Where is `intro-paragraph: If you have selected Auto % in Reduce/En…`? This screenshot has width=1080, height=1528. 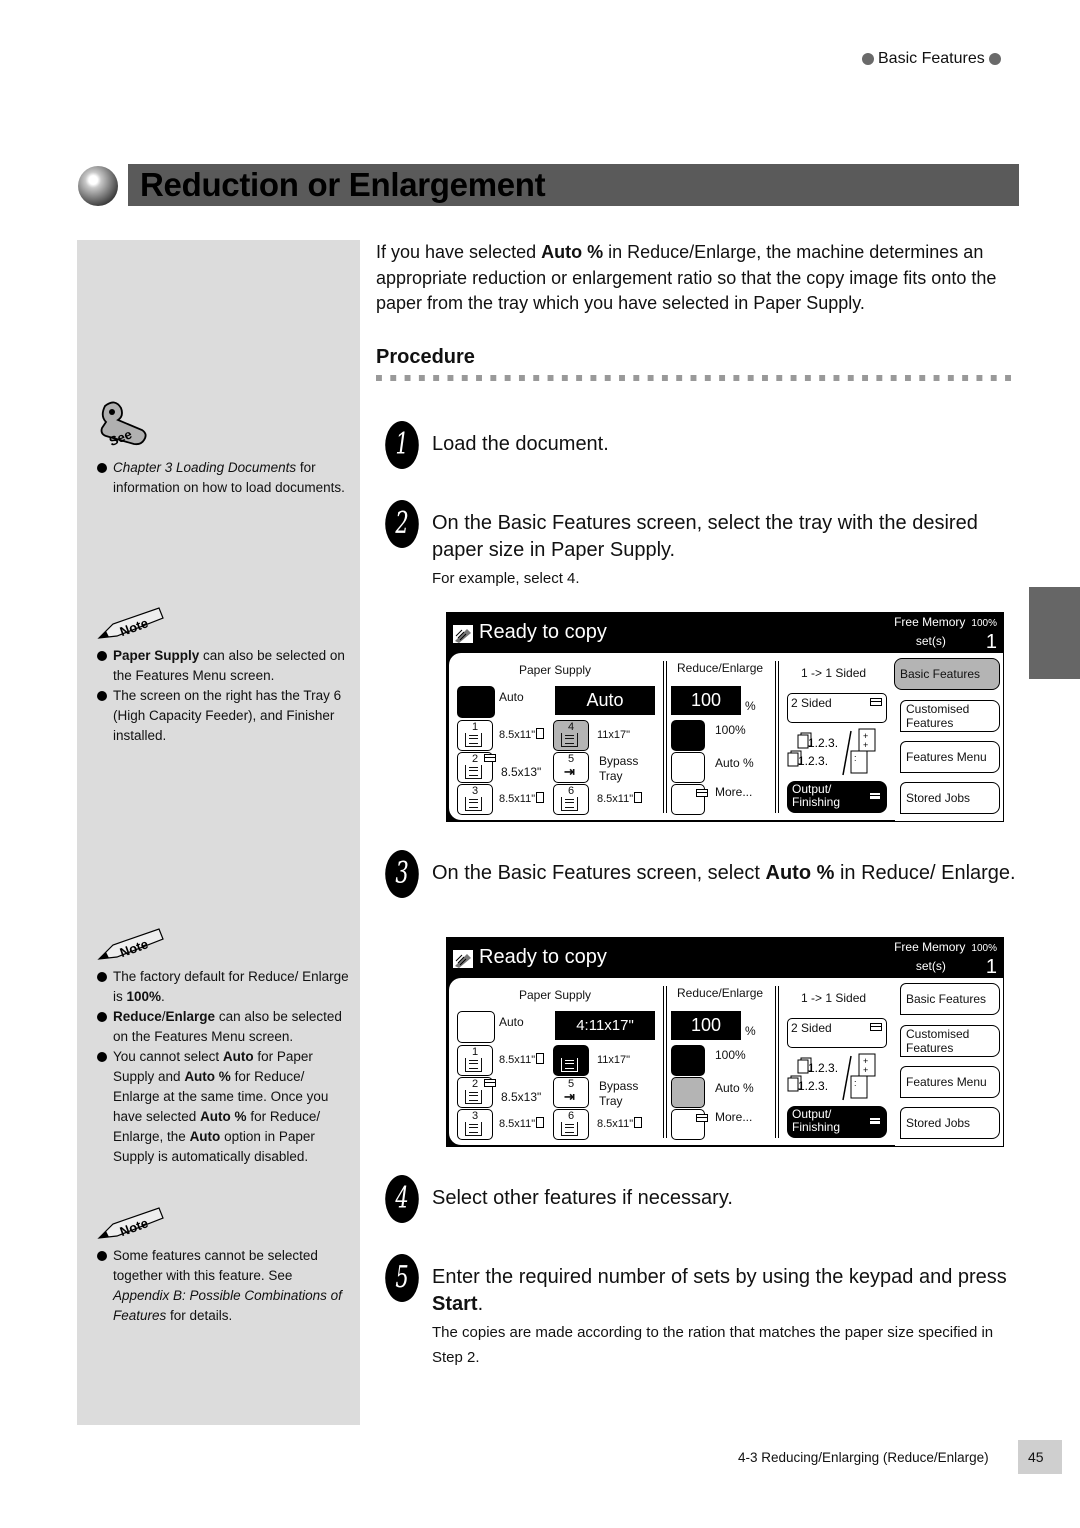
intro-paragraph: If you have selected Auto % in Reduce/En… is located at coordinates (686, 277).